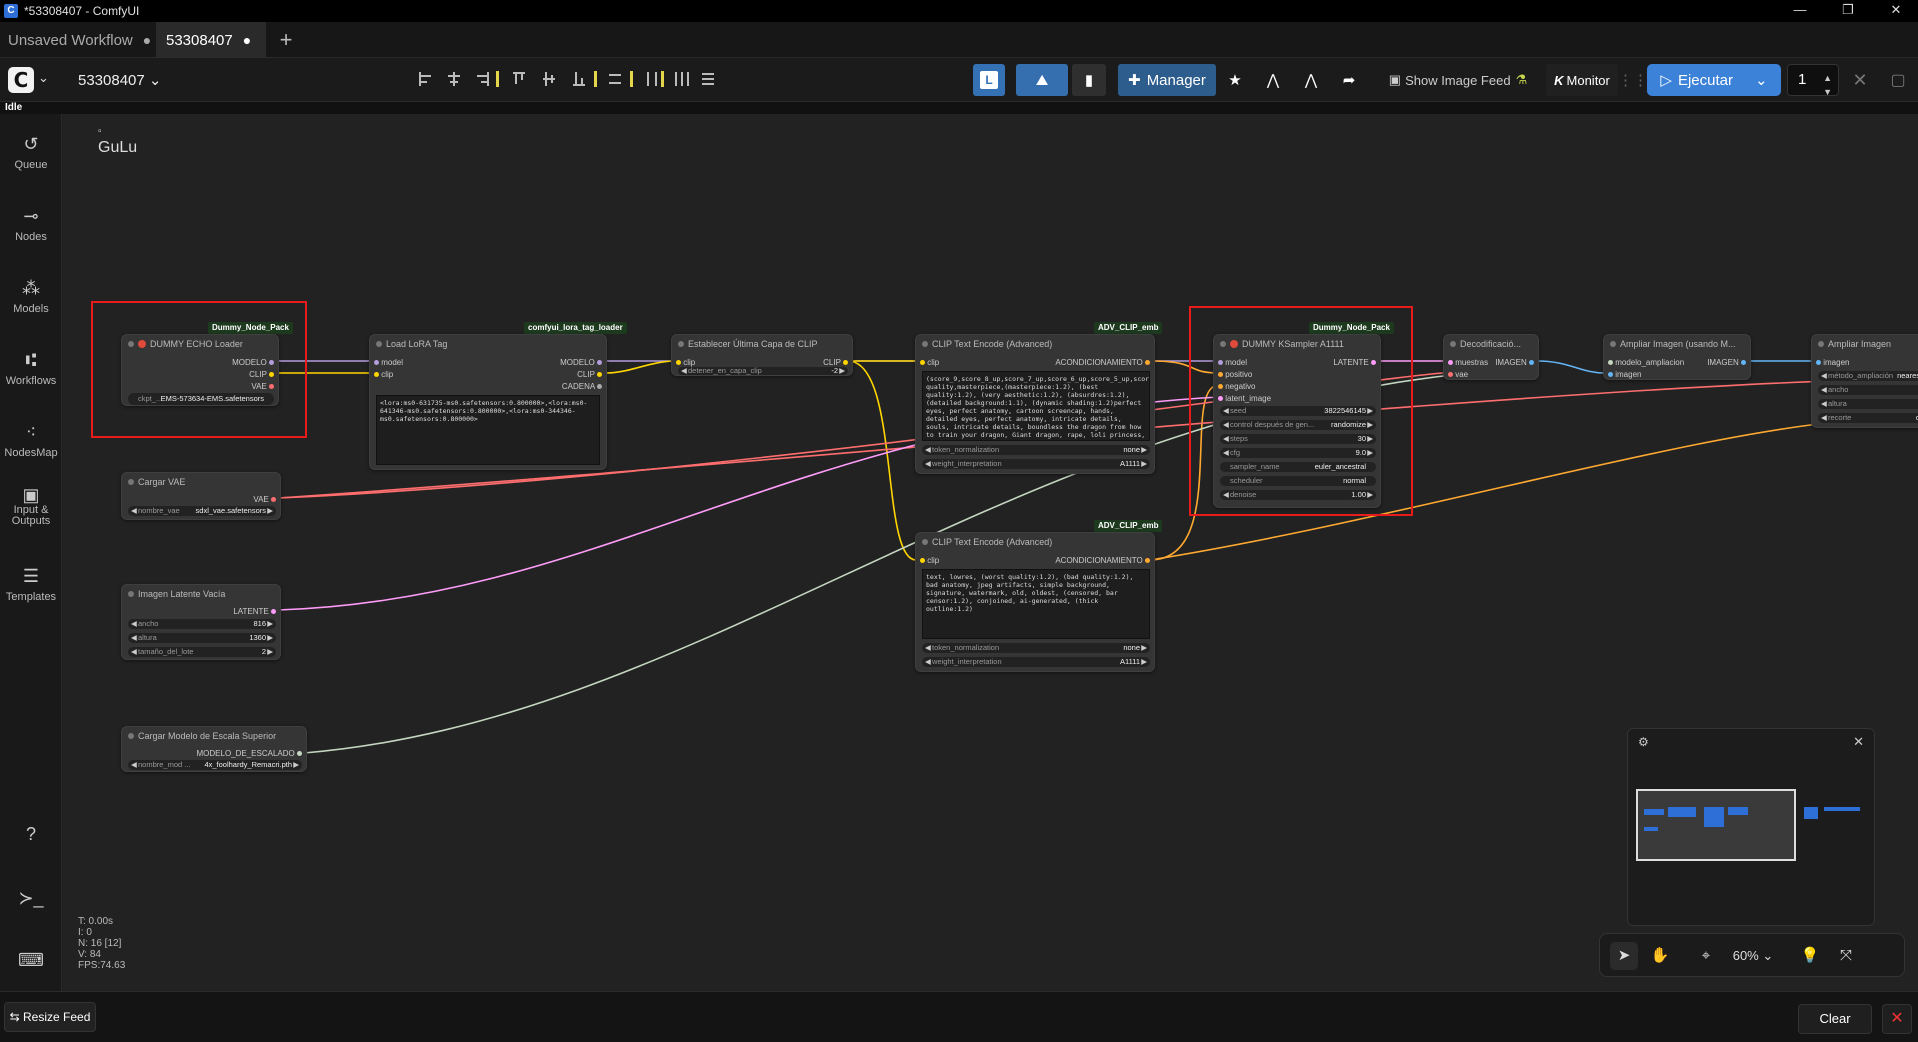 This screenshot has height=1042, width=1918. I want to click on monitor-button: K Monitor, so click(1582, 80).